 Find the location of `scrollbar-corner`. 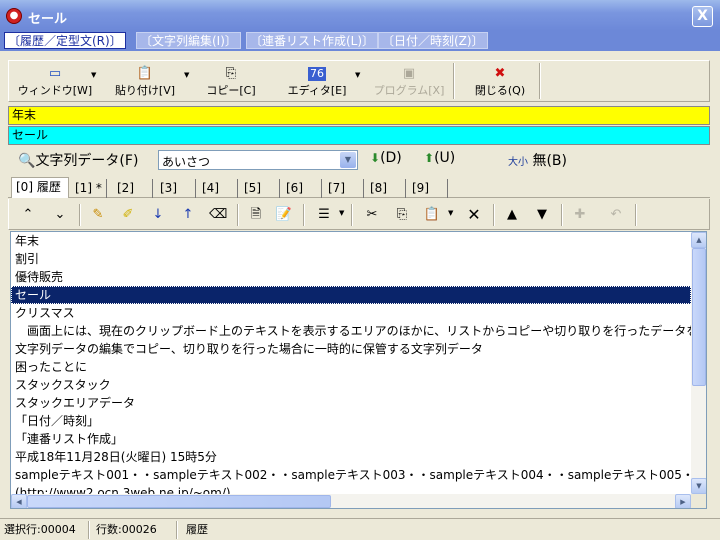

scrollbar-corner is located at coordinates (698, 501).